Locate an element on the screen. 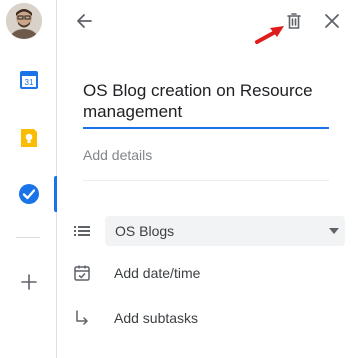  avatar is located at coordinates (24, 21).